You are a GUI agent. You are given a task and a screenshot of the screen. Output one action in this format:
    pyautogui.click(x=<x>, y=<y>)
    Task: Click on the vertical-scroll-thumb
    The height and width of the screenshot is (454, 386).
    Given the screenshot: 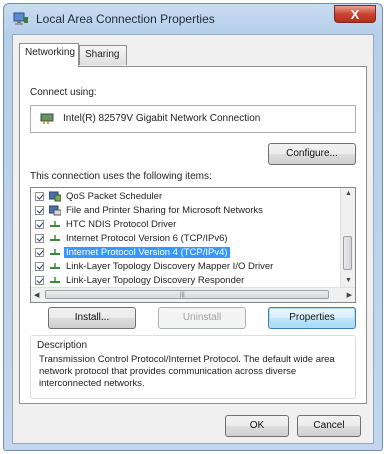 What is the action you would take?
    pyautogui.click(x=347, y=253)
    